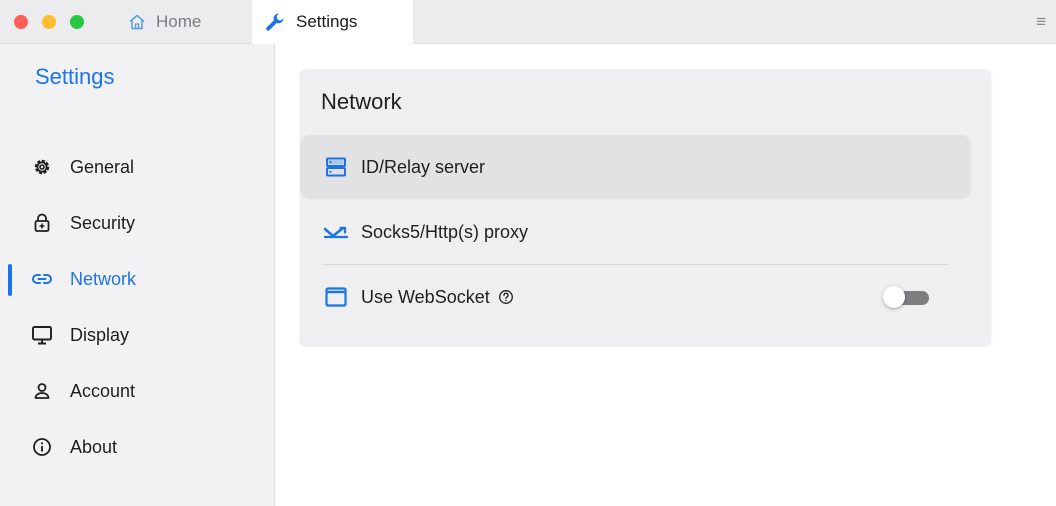 Image resolution: width=1056 pixels, height=506 pixels. I want to click on toggle-knob, so click(894, 297).